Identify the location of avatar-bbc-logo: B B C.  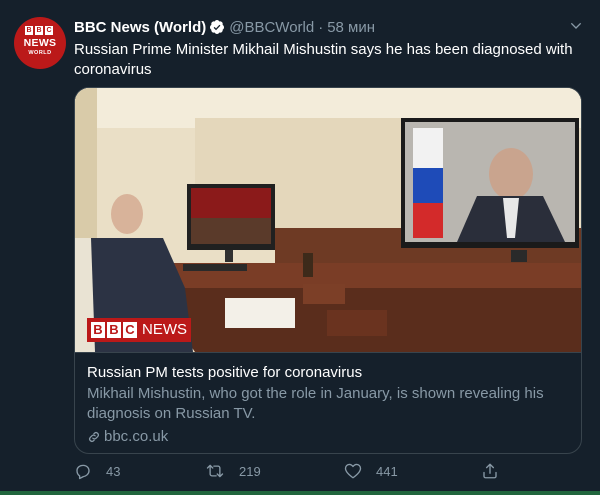
(39, 30).